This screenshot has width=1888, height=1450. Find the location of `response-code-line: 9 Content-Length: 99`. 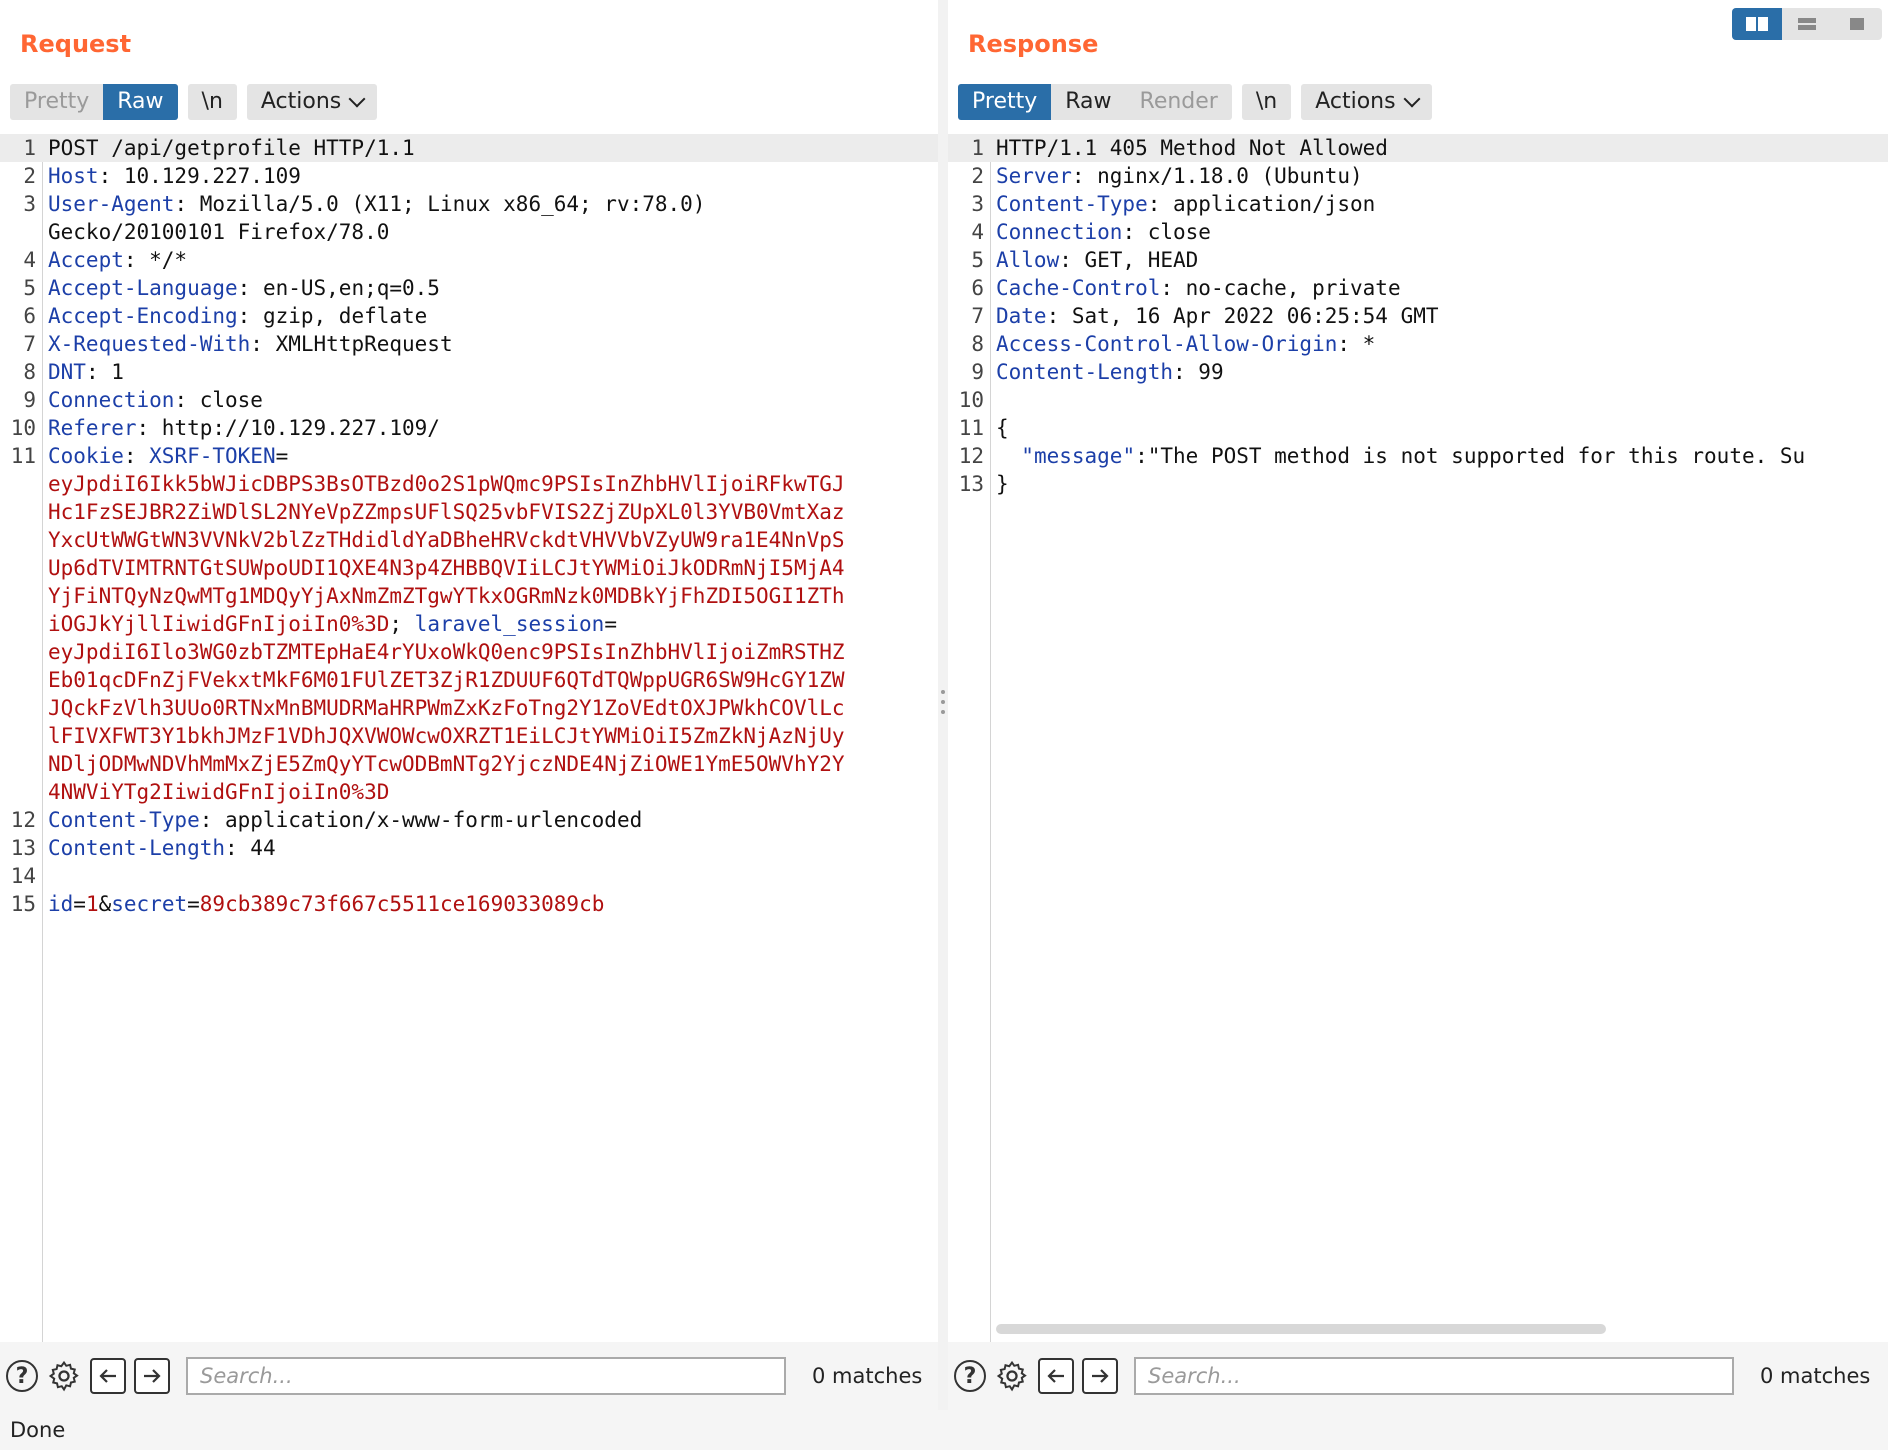

response-code-line: 9 Content-Length: 99 is located at coordinates (1418, 372).